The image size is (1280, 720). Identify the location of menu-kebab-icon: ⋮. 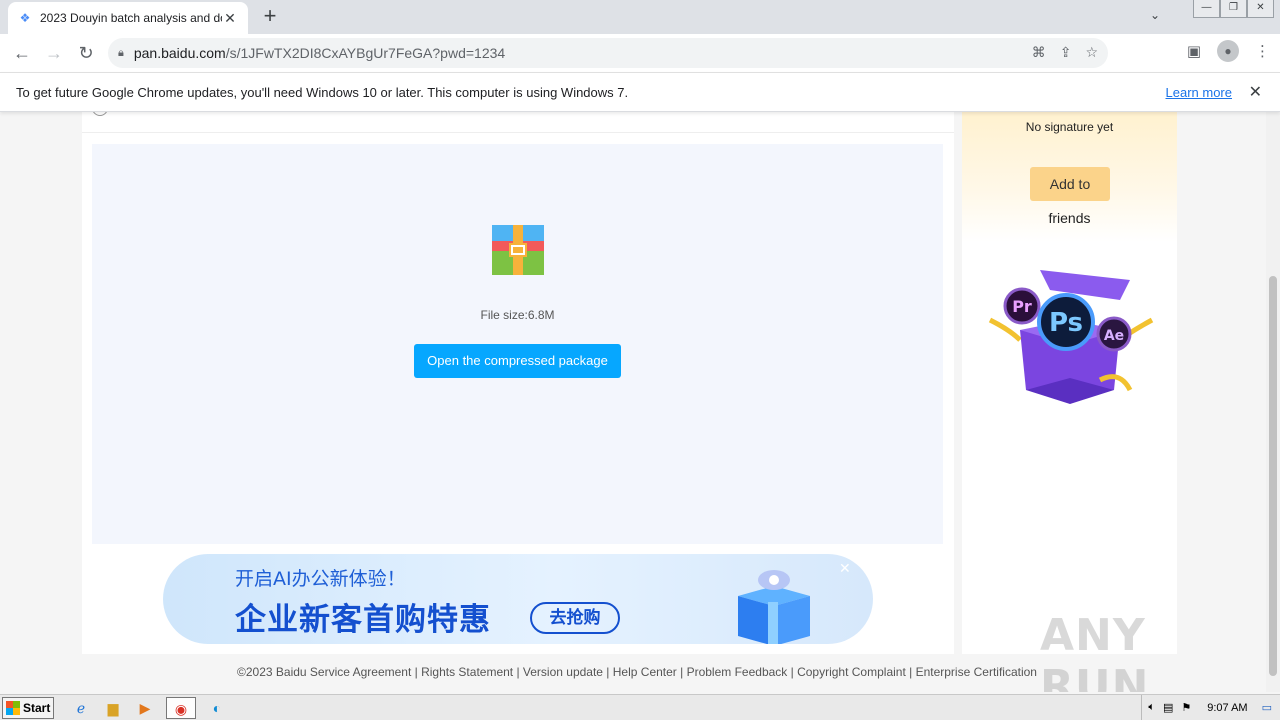
(1262, 51).